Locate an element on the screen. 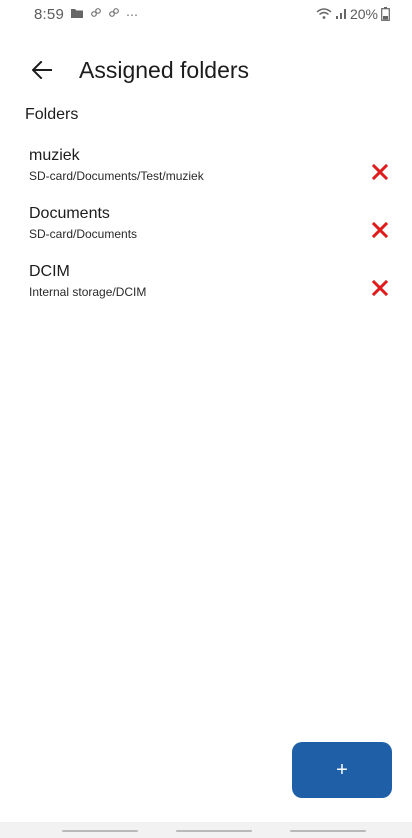 The image size is (412, 838). folder-name: muziek is located at coordinates (54, 155).